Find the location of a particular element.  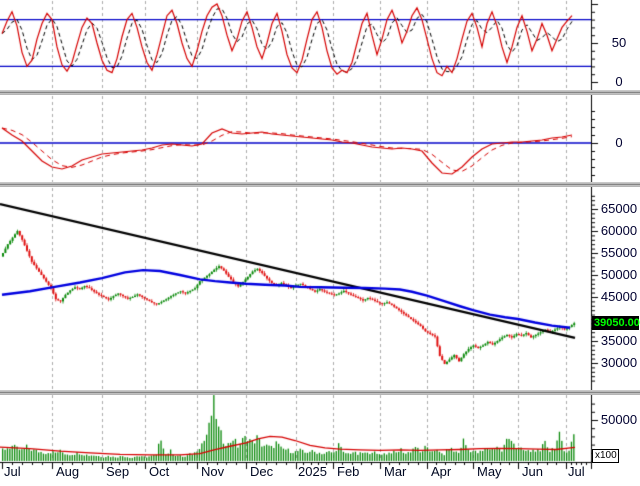

x-axis-strip is located at coordinates (295, 474).